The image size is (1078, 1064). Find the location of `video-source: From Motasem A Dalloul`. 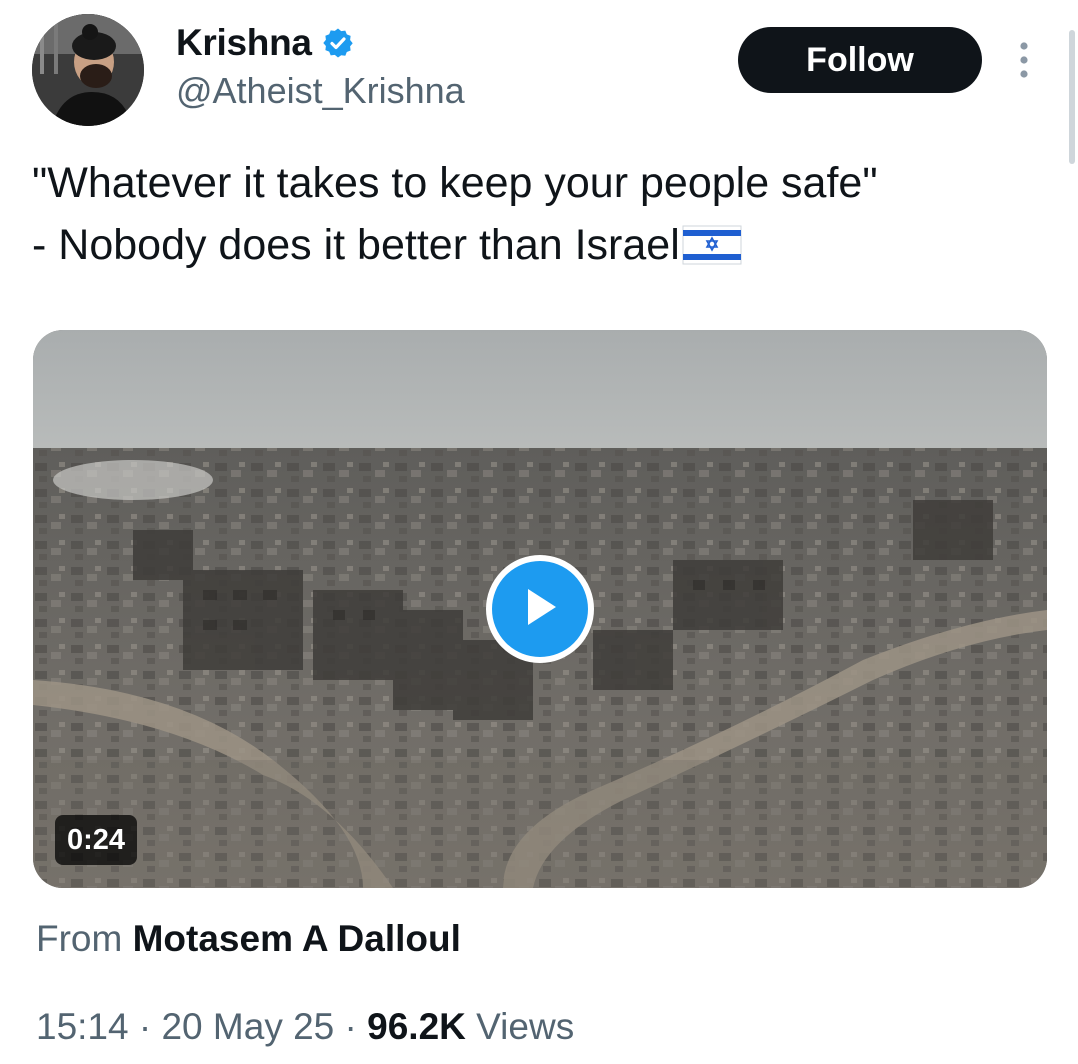

video-source: From Motasem A Dalloul is located at coordinates (248, 939).